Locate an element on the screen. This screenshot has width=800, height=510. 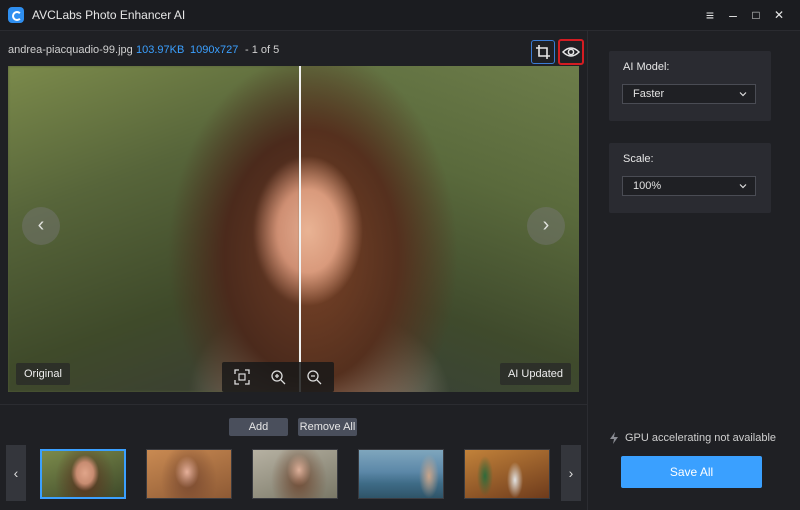
ai-model-value: Faster is located at coordinates (649, 94).